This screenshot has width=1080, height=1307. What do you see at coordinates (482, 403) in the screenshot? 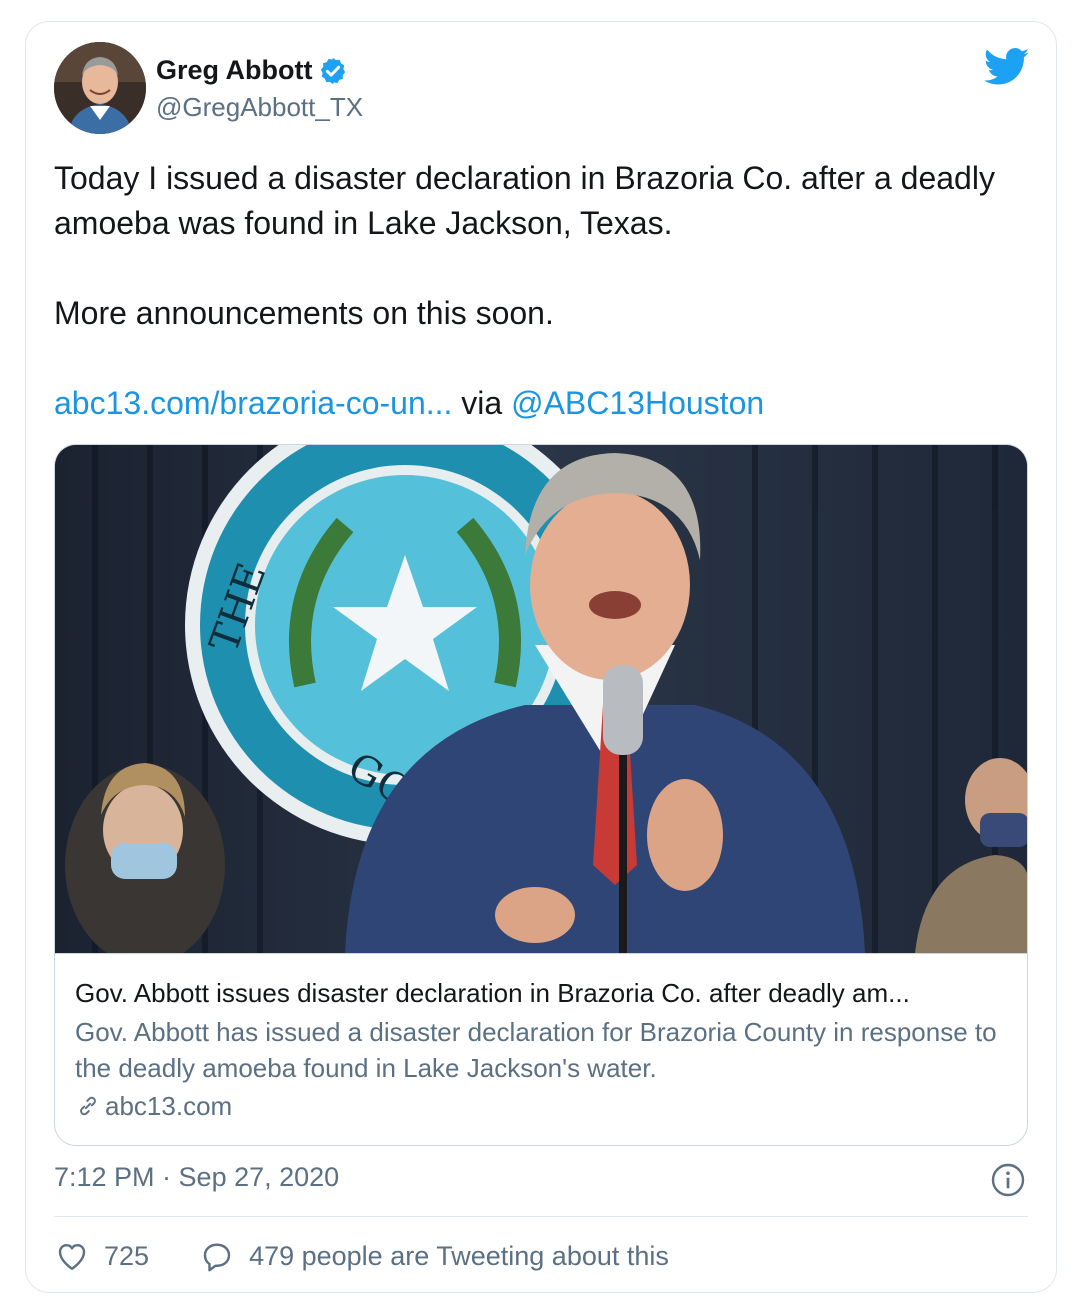
I see `via-text: via` at bounding box center [482, 403].